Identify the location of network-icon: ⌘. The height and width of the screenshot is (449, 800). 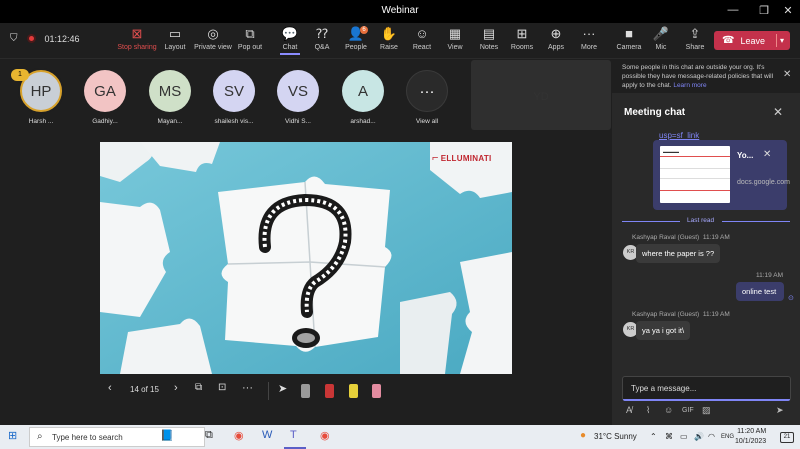
(669, 436).